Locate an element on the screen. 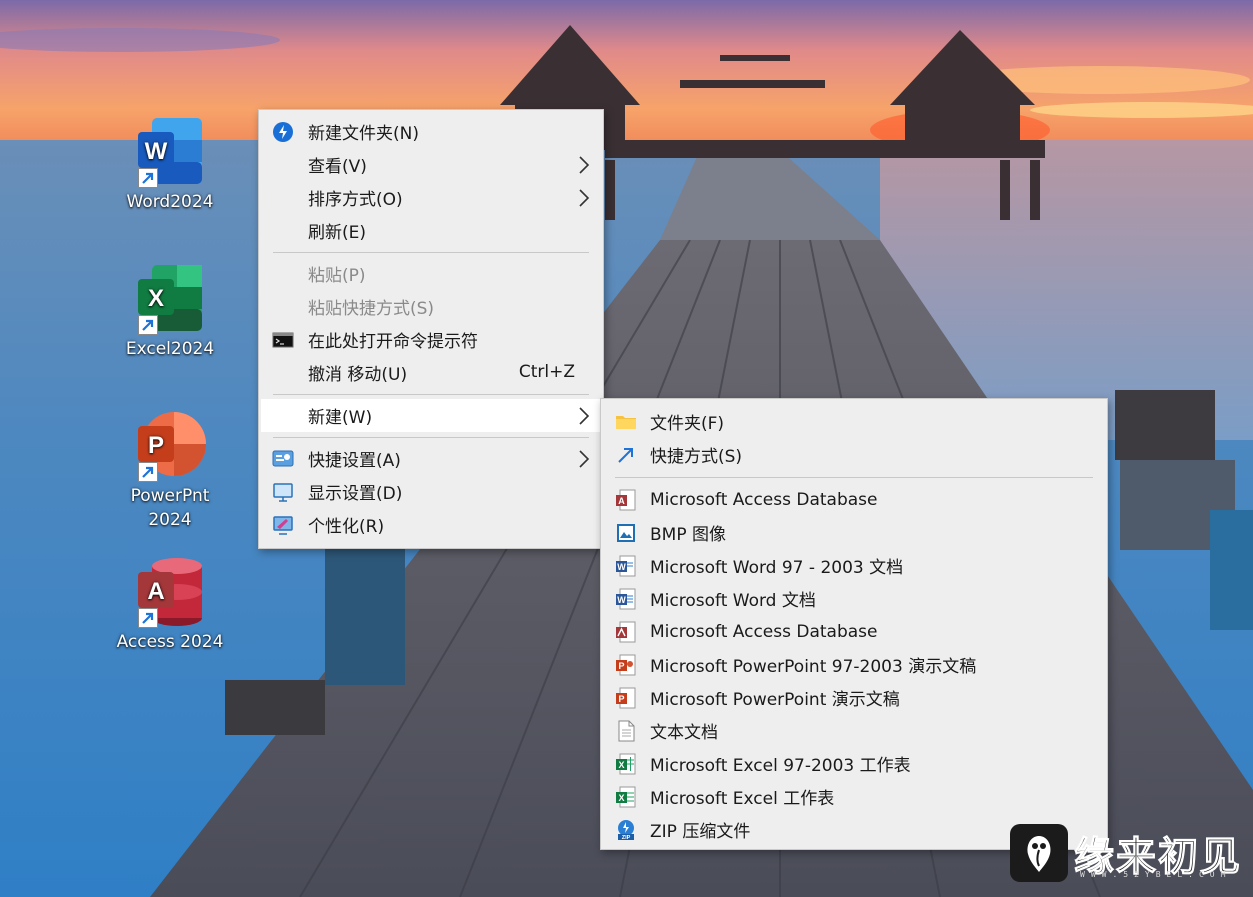 The width and height of the screenshot is (1253, 897). desktop-icon-label: Excel2024 is located at coordinates (170, 349).